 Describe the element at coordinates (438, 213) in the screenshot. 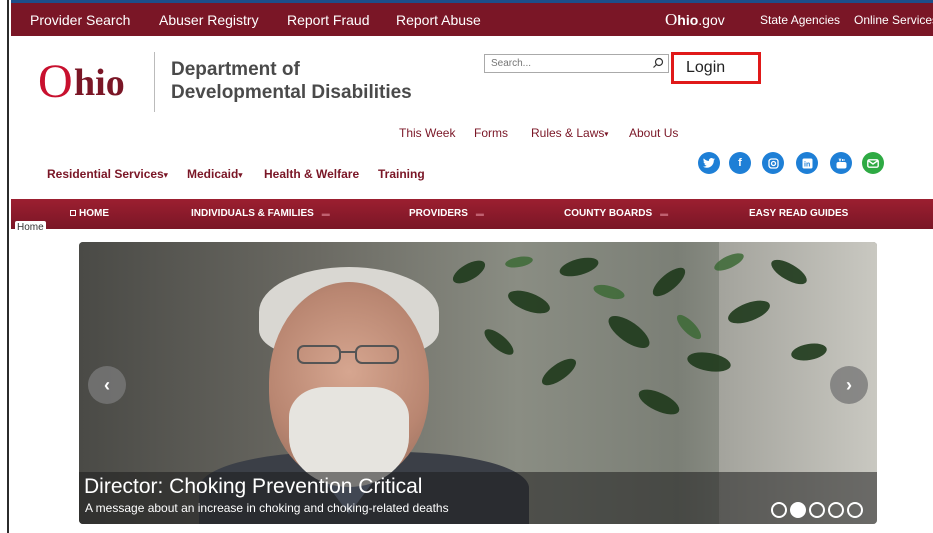

I see `nav-providers-label: PROVIDERS` at that location.